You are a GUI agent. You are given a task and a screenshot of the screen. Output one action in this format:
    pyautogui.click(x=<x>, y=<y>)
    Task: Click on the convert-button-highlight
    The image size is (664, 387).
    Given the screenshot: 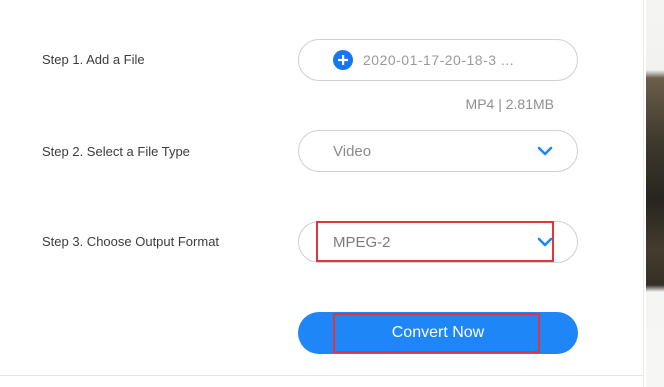 What is the action you would take?
    pyautogui.click(x=436, y=333)
    